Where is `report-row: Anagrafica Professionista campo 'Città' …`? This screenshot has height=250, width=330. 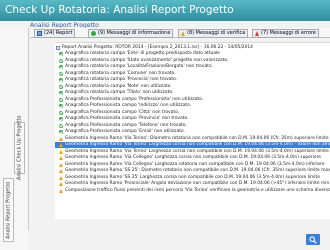
report-row: Anagrafica Professionista campo 'Città' … is located at coordinates (192, 113).